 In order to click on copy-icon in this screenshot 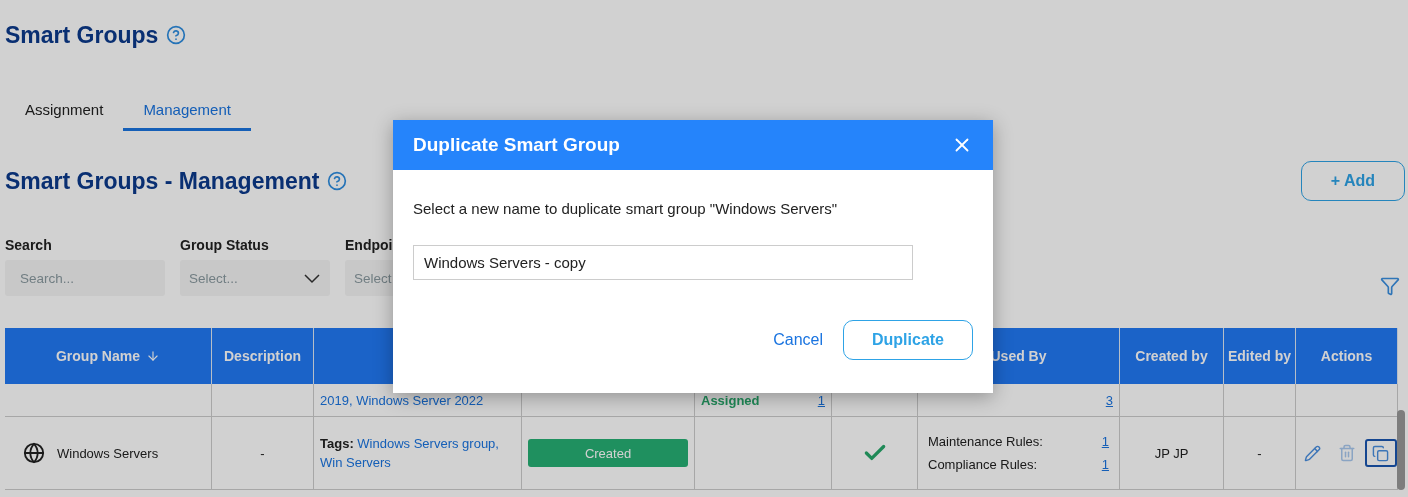, I will do `click(1380, 453)`.